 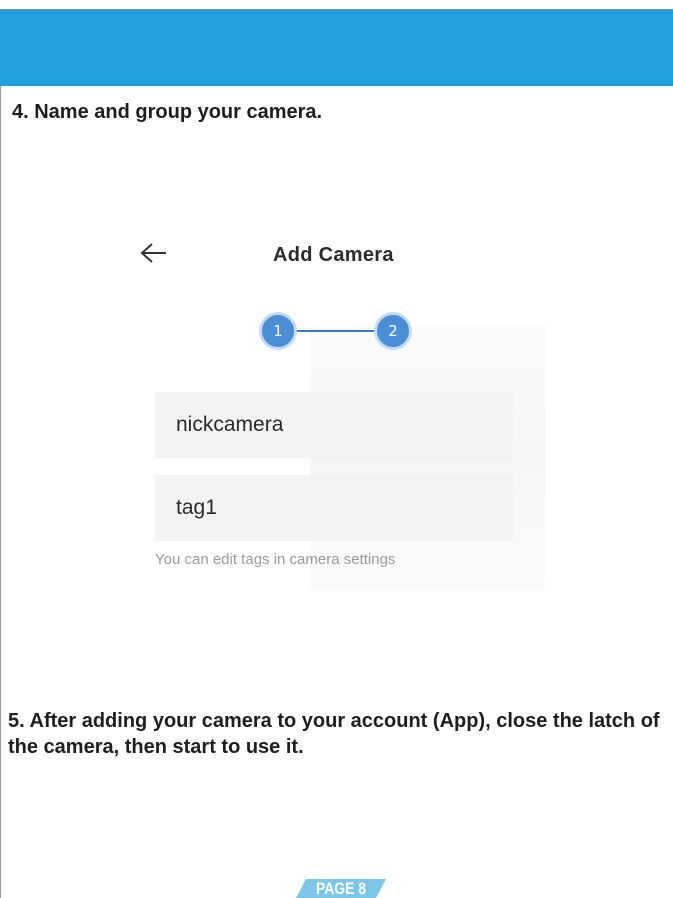 What do you see at coordinates (336, 5) in the screenshot?
I see `page-top-rule` at bounding box center [336, 5].